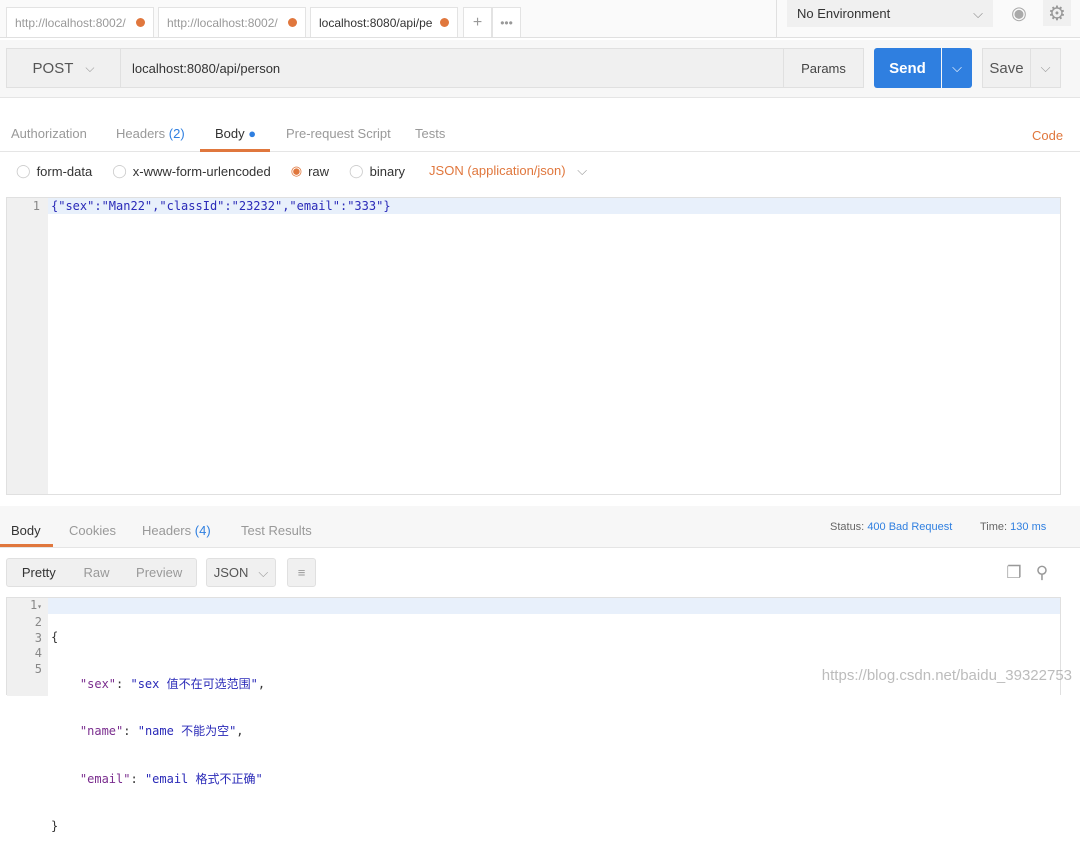 This screenshot has width=1080, height=867. Describe the element at coordinates (202, 530) in the screenshot. I see `headers-count: (4)` at that location.